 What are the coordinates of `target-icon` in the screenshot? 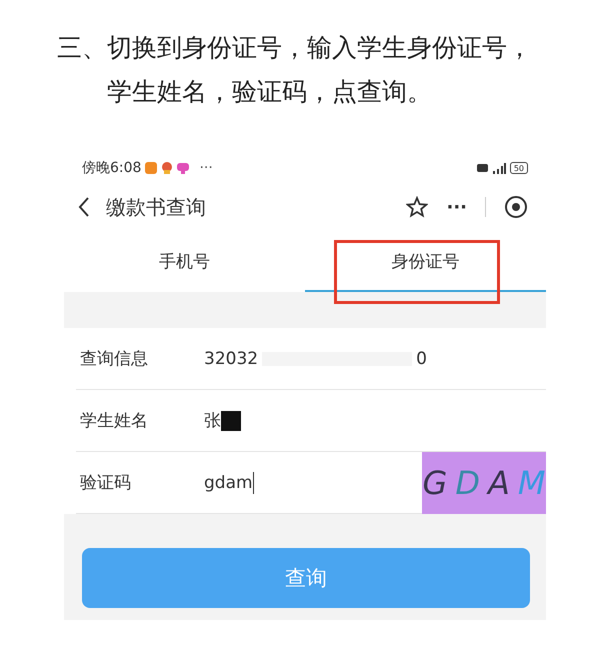 It's located at (516, 207).